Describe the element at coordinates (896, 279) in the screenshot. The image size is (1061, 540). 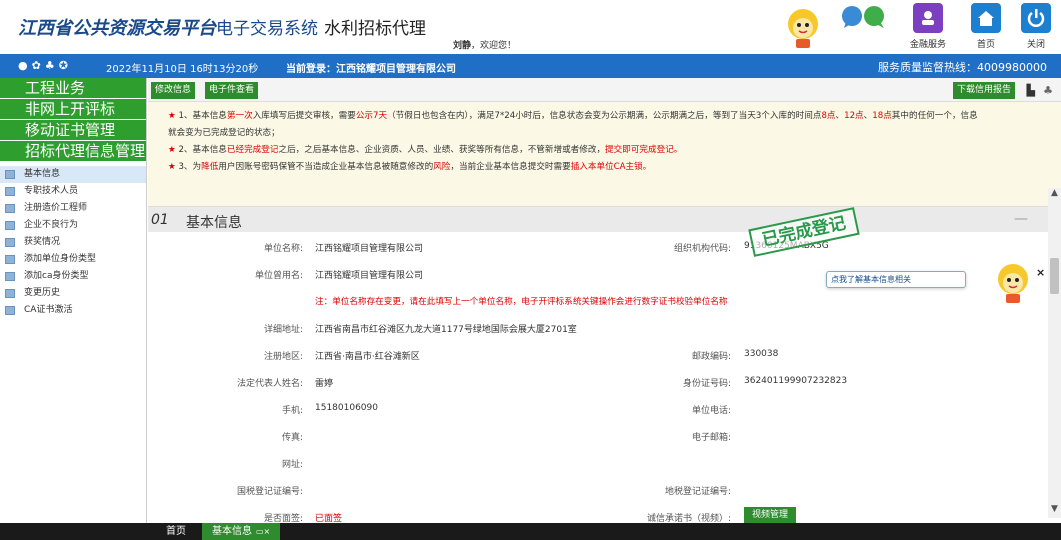
I see `help-tip: 点我了解基本信息相关` at that location.